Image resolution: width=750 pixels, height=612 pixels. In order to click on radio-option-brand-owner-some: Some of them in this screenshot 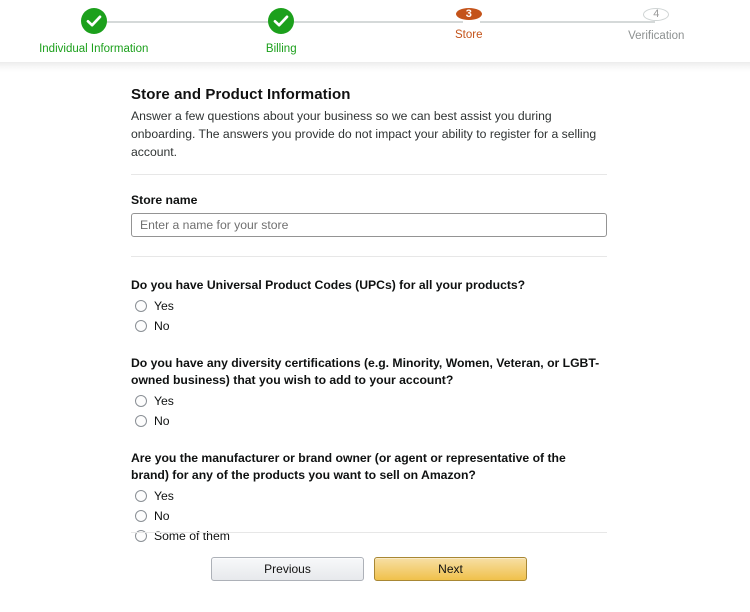, I will do `click(369, 536)`.